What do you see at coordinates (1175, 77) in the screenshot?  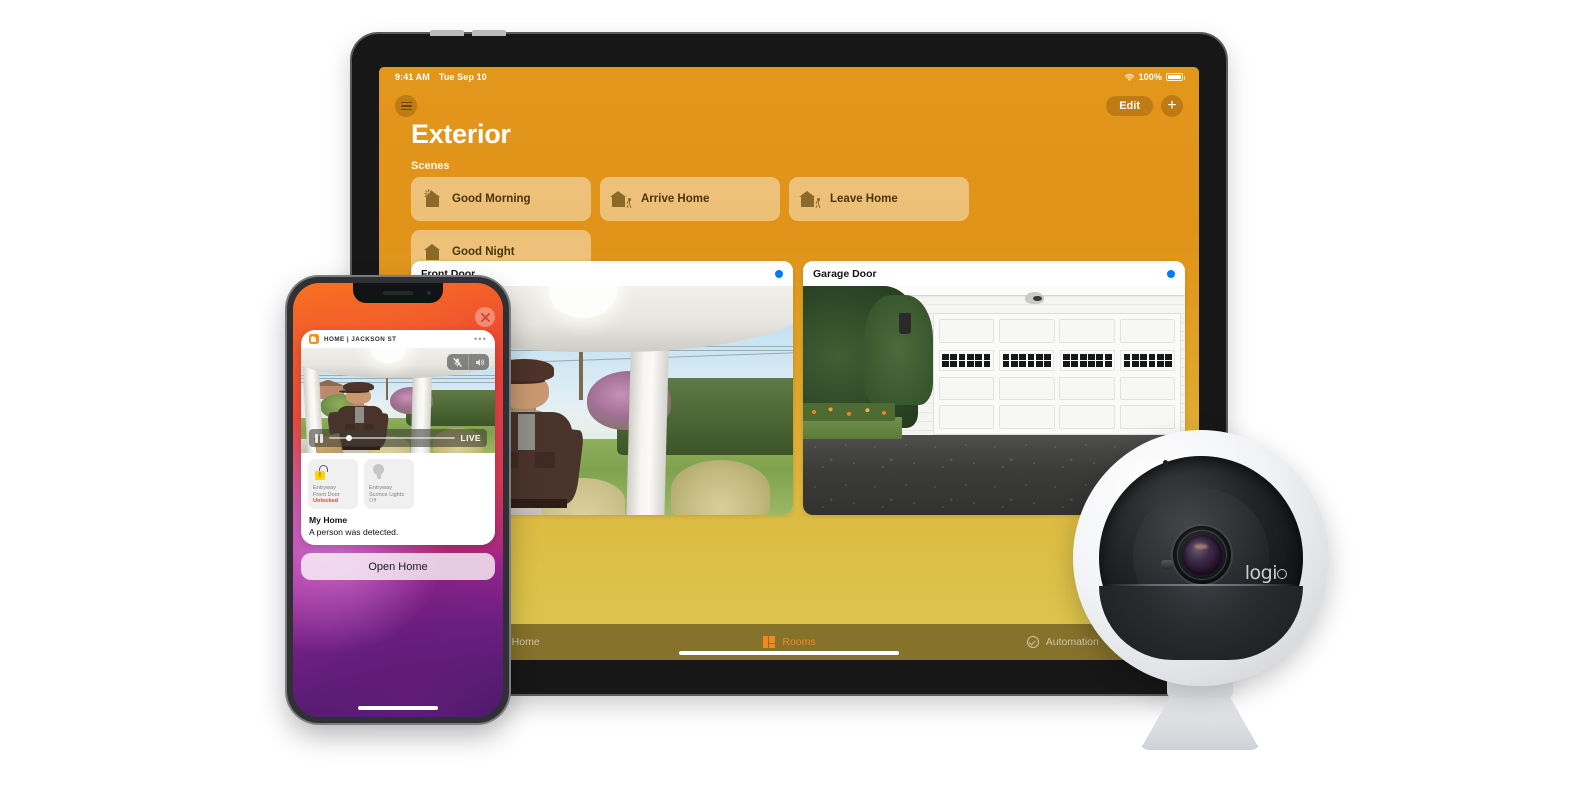 I see `battery-full-icon` at bounding box center [1175, 77].